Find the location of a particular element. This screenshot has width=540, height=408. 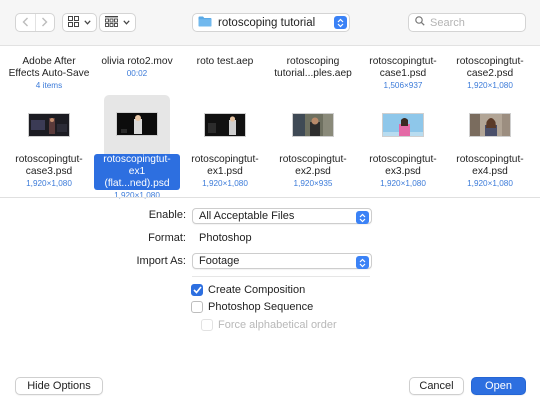

file-item: rotoscopingtut-ex3.psd 1,920×1,080 is located at coordinates (403, 153).